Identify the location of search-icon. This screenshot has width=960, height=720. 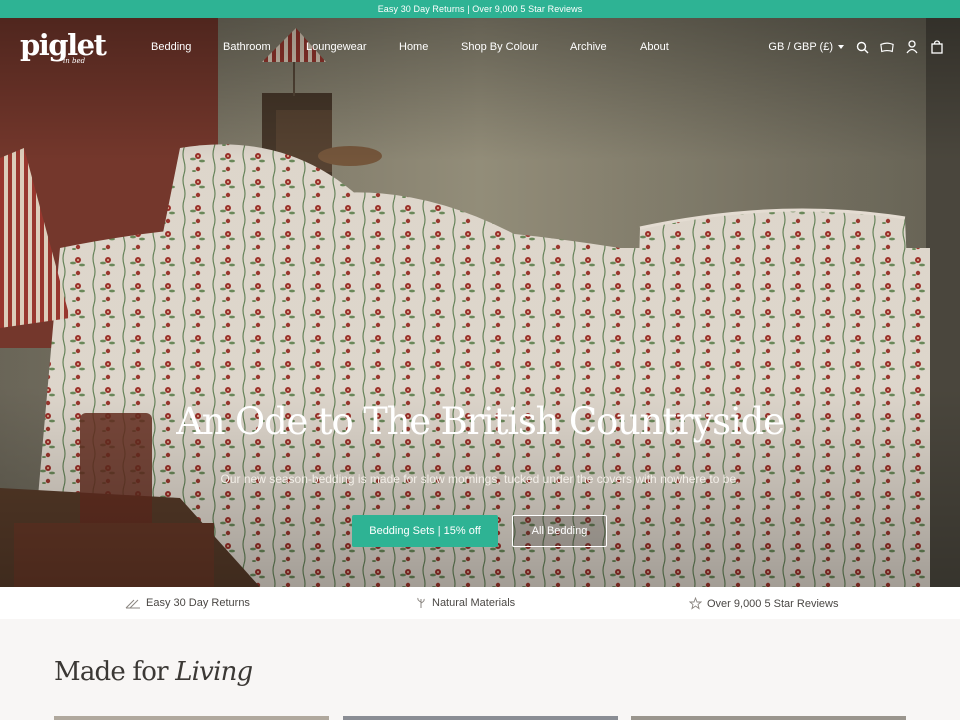
(862, 47).